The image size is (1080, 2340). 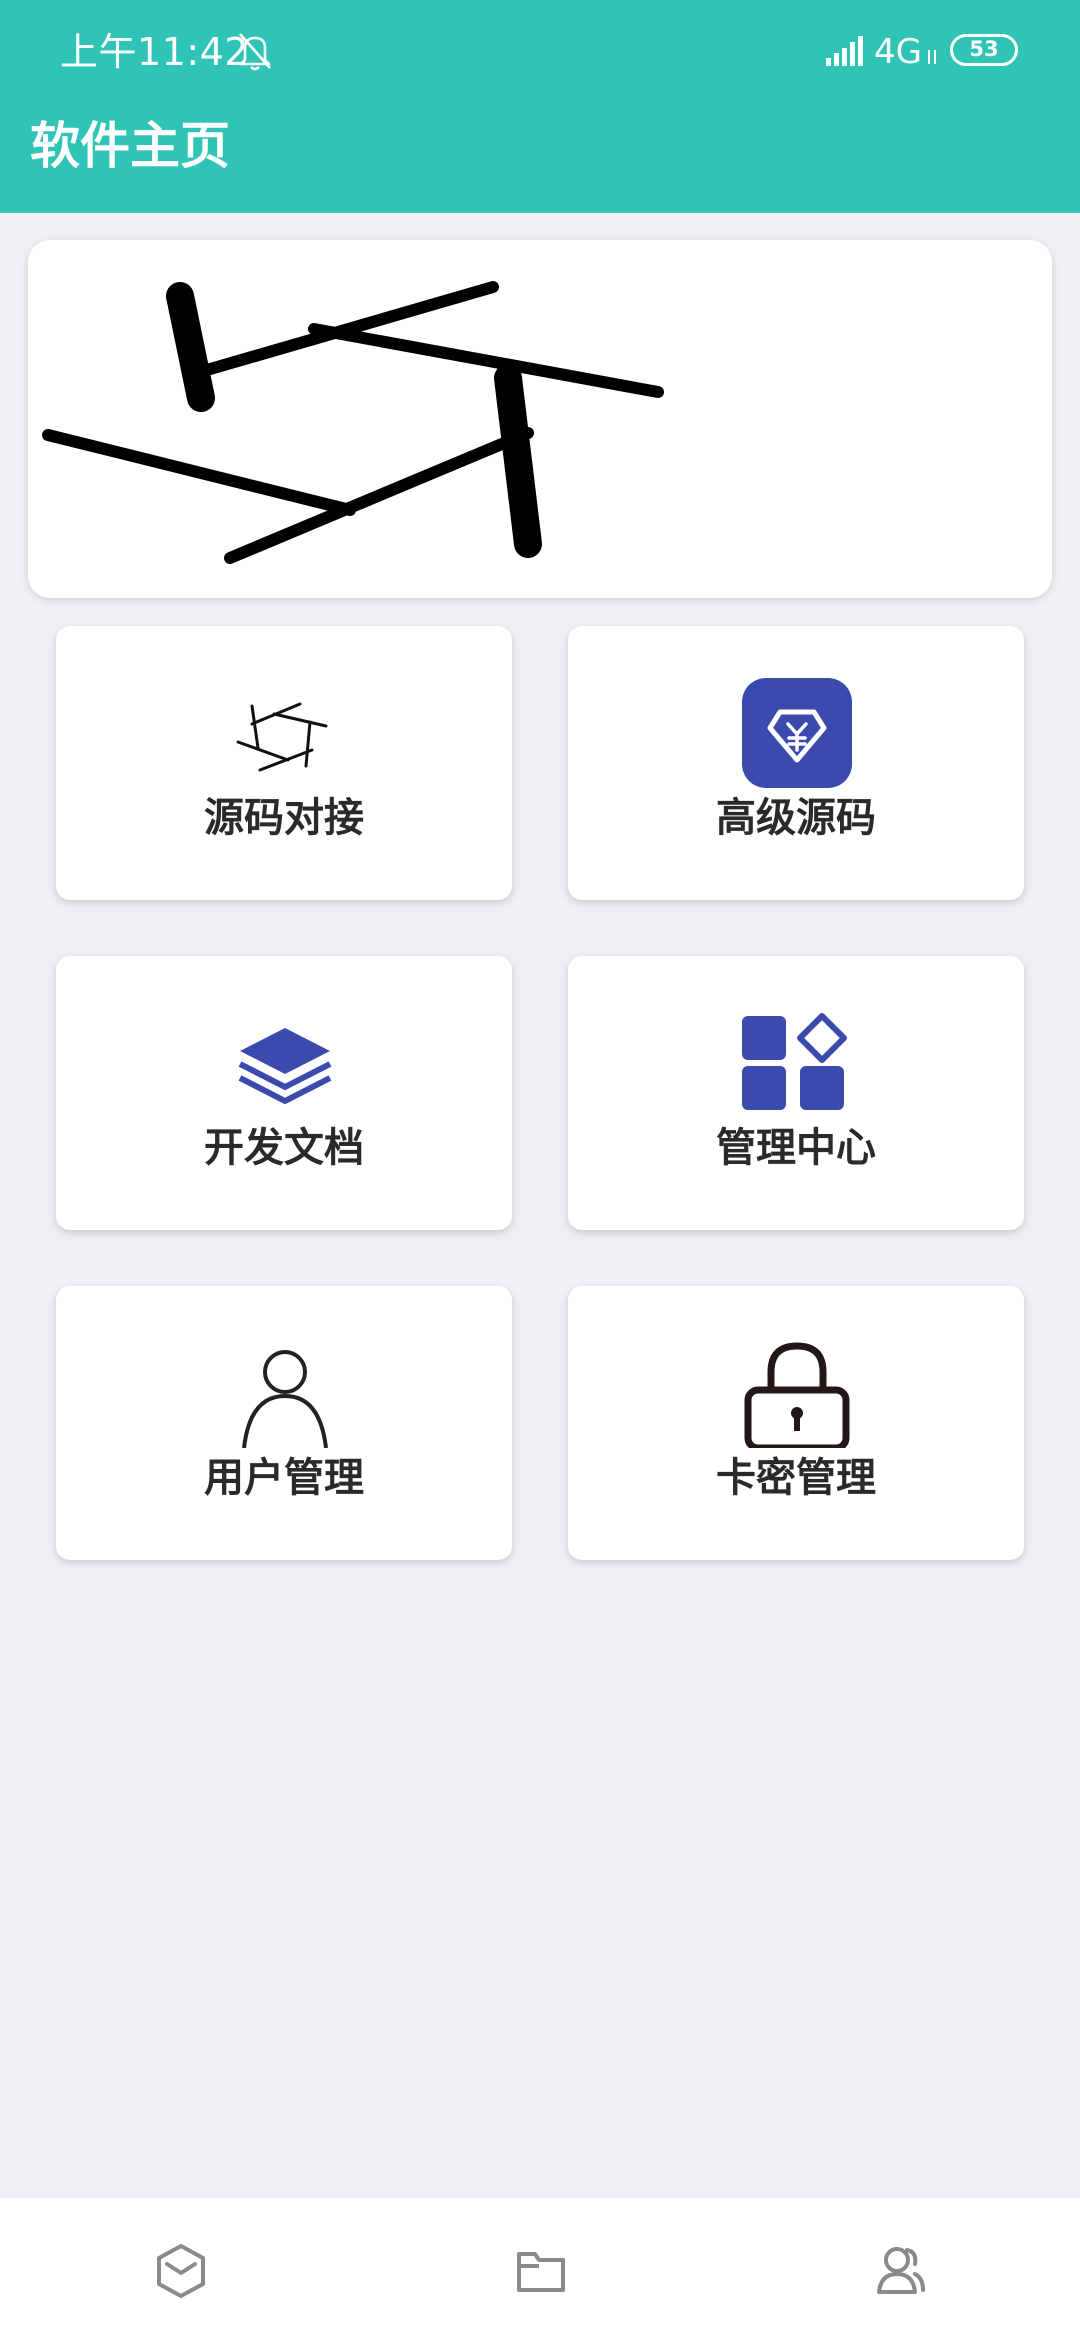 I want to click on folder-icon, so click(x=541, y=2272).